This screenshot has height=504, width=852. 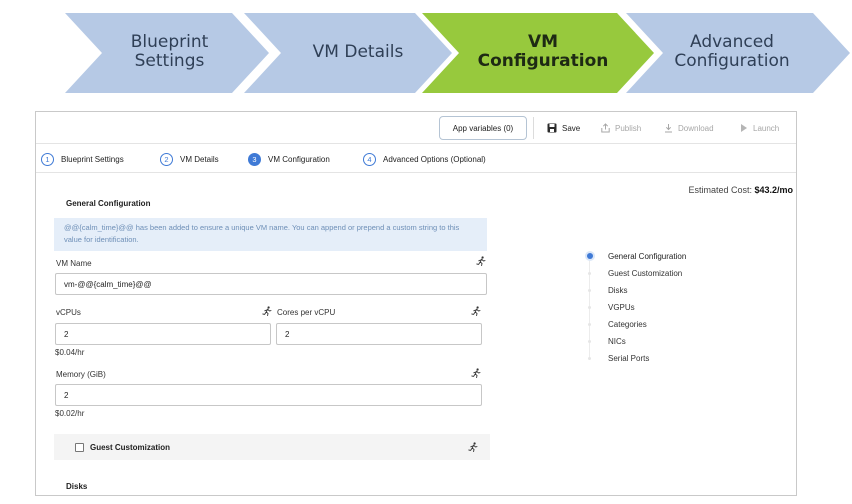 I want to click on download-icon, so click(x=668, y=128).